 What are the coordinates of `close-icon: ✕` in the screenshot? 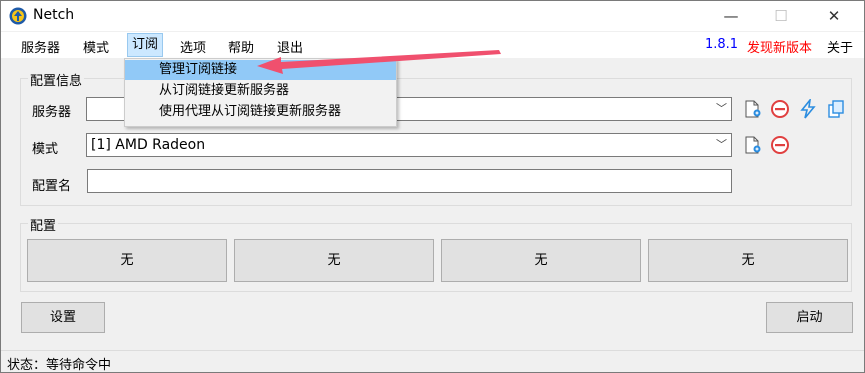 It's located at (834, 16).